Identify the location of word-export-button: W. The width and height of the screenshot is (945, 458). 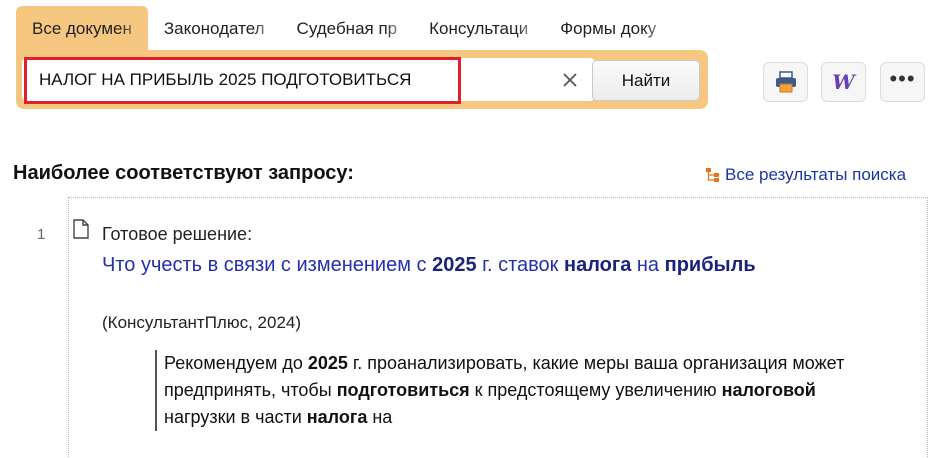
(843, 82).